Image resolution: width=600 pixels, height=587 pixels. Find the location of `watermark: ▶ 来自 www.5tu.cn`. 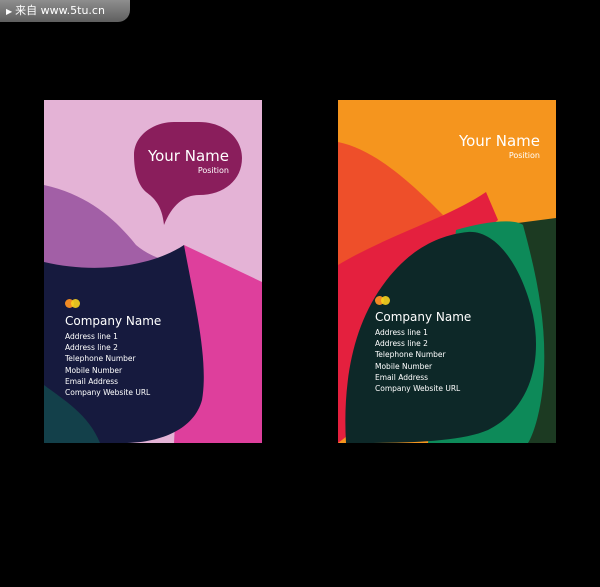

watermark: ▶ 来自 www.5tu.cn is located at coordinates (65, 11).